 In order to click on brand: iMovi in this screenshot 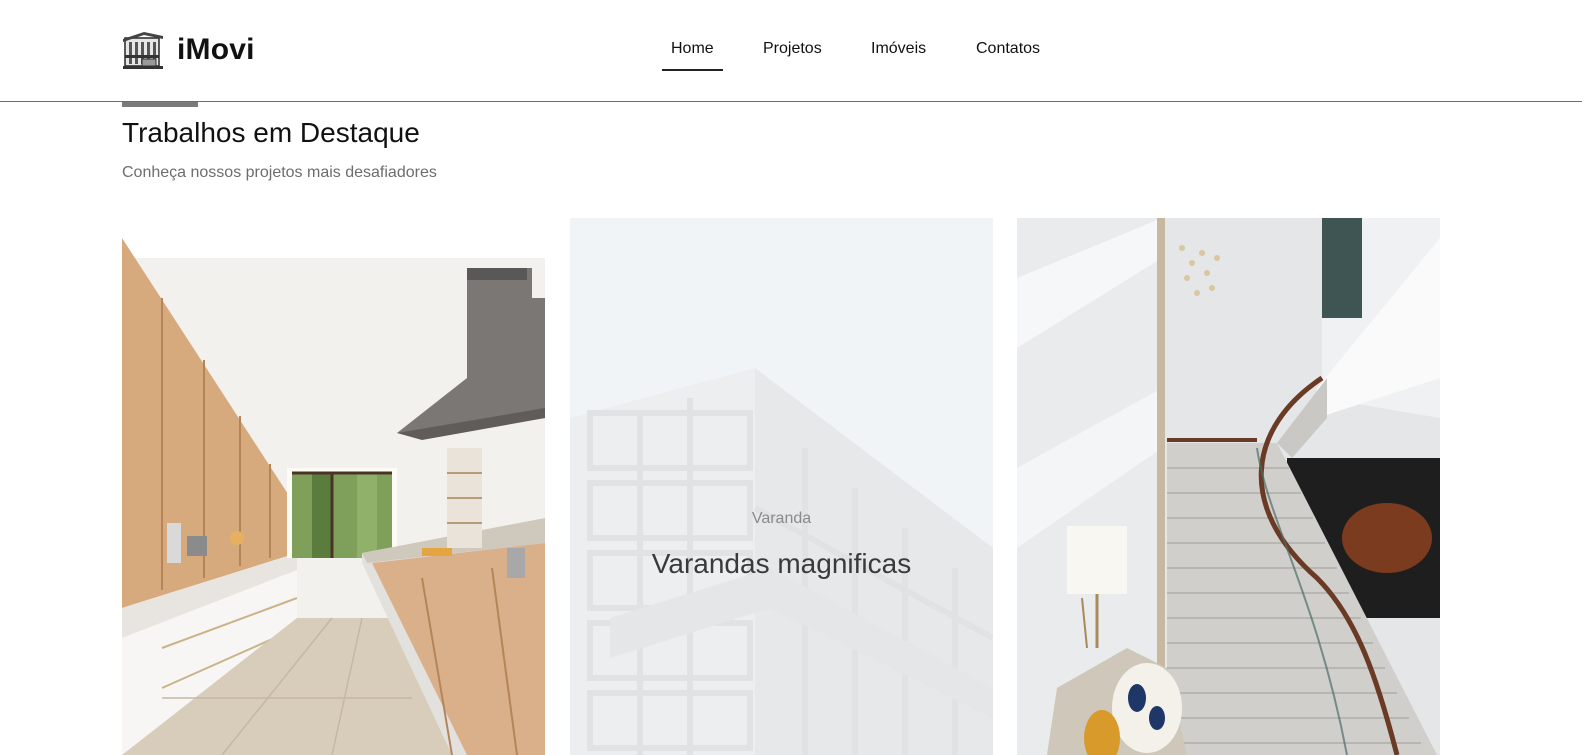, I will do `click(188, 50)`.